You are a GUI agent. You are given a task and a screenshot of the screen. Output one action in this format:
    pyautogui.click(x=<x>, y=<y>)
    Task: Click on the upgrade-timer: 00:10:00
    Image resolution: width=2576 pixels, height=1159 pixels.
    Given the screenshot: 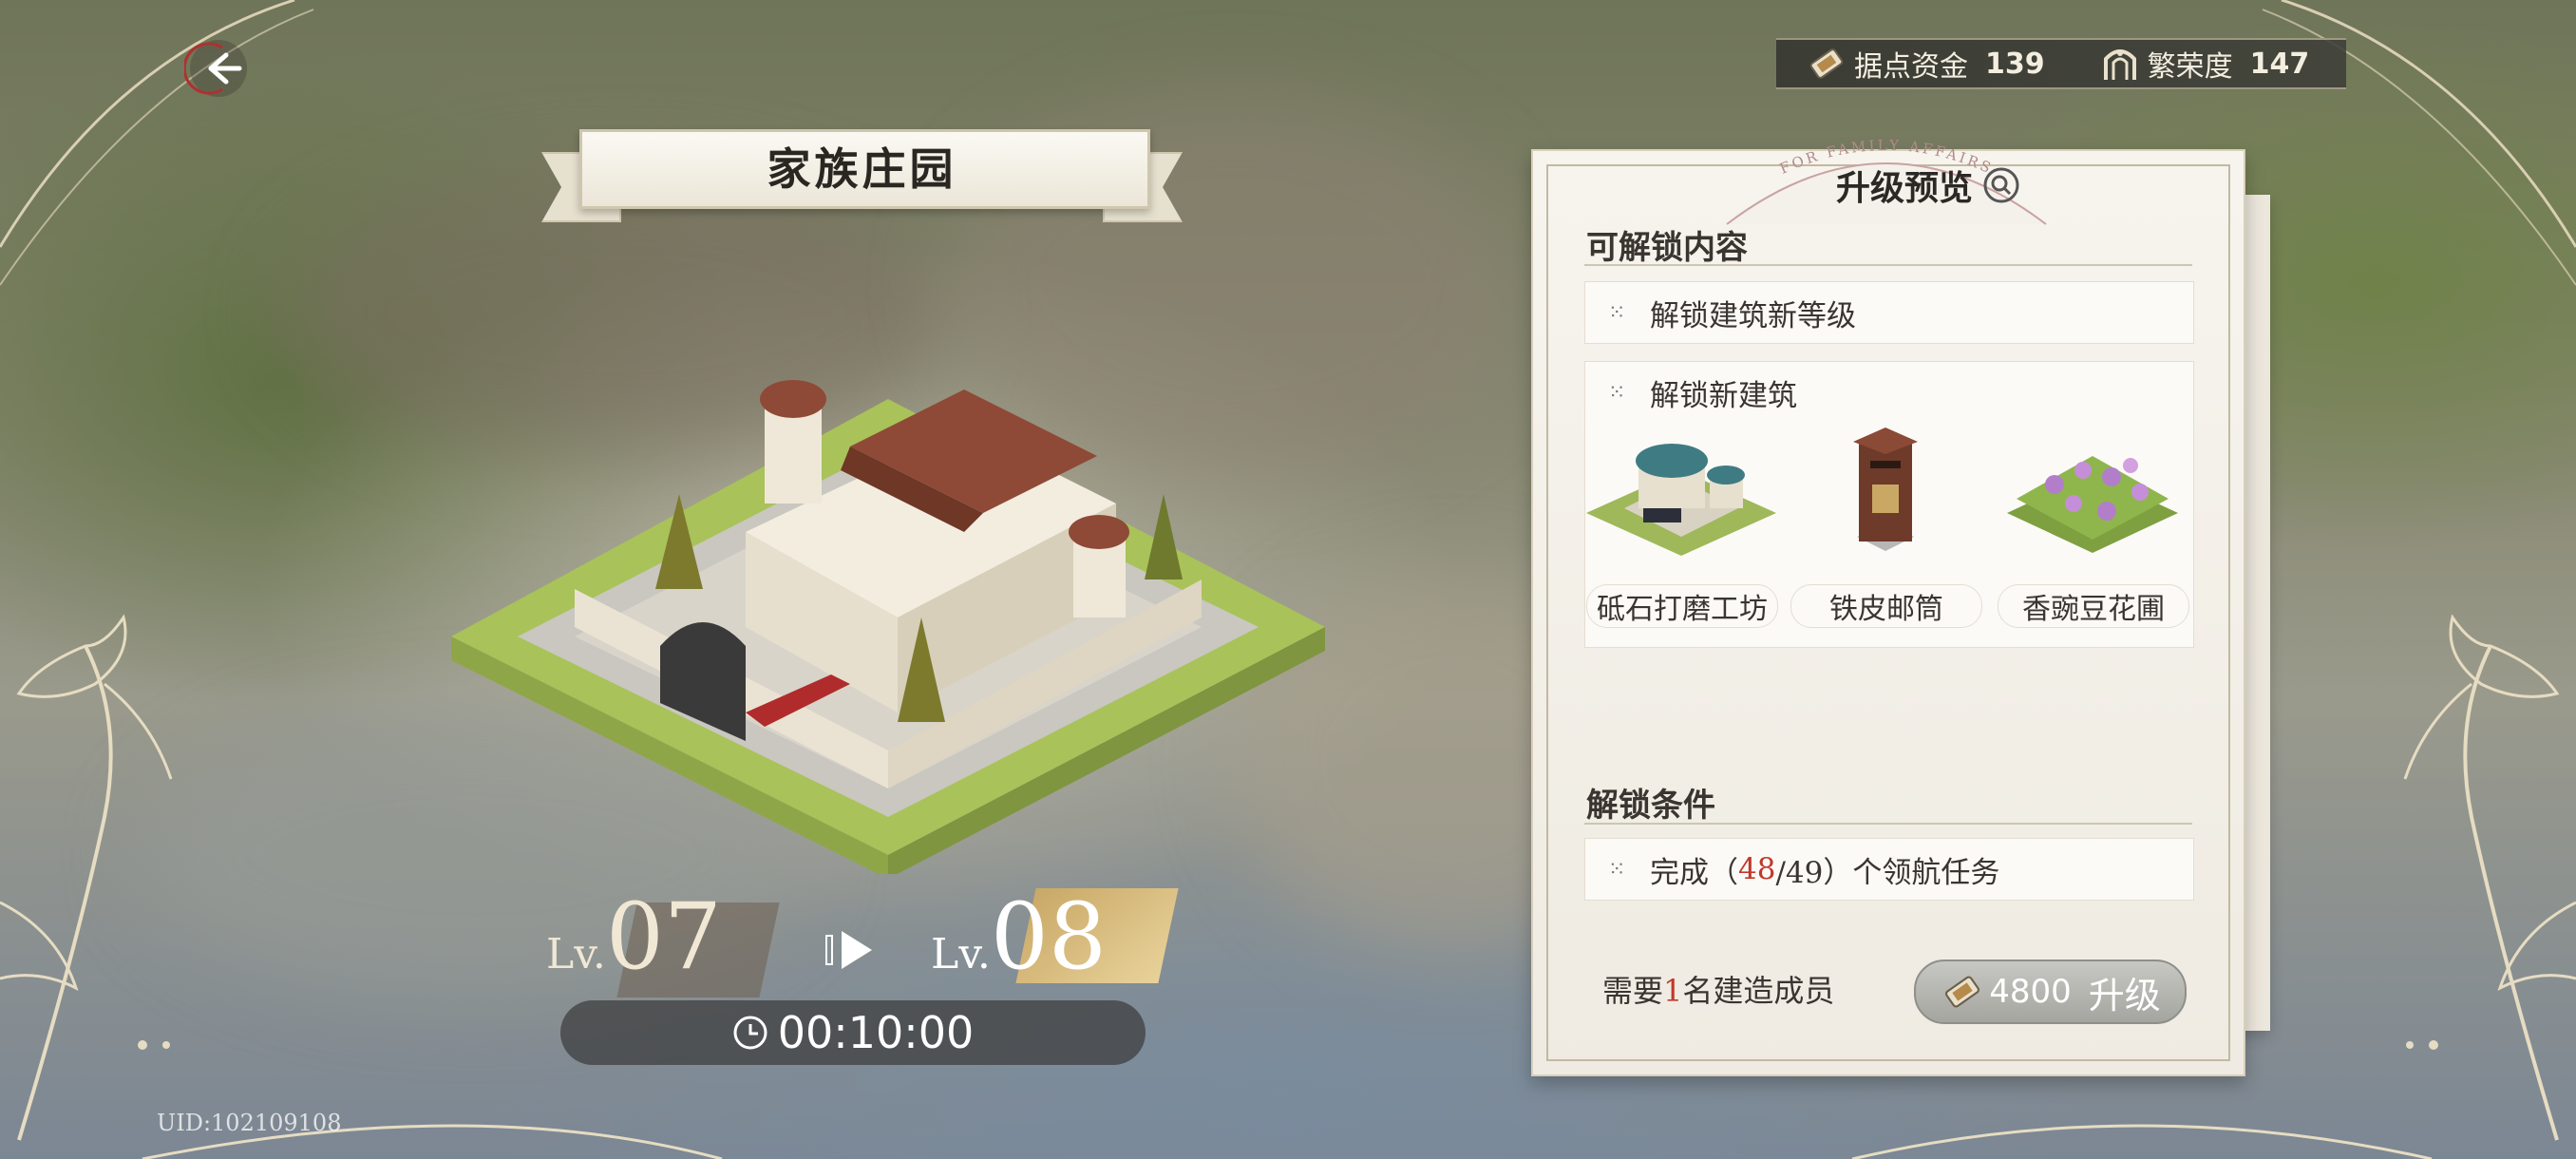 What is the action you would take?
    pyautogui.click(x=853, y=1032)
    